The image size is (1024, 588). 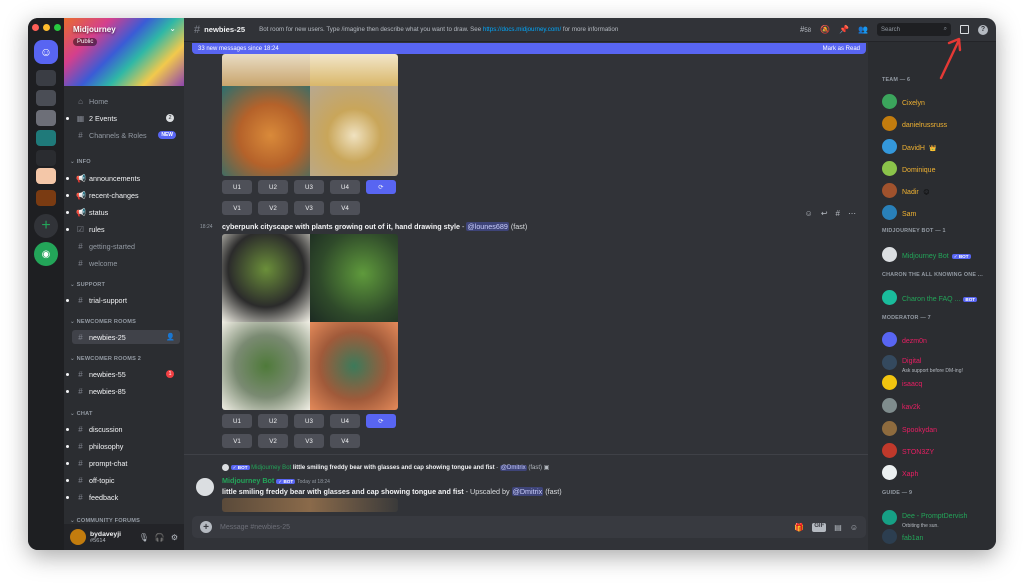 What do you see at coordinates (964, 29) in the screenshot?
I see `inbox-icon` at bounding box center [964, 29].